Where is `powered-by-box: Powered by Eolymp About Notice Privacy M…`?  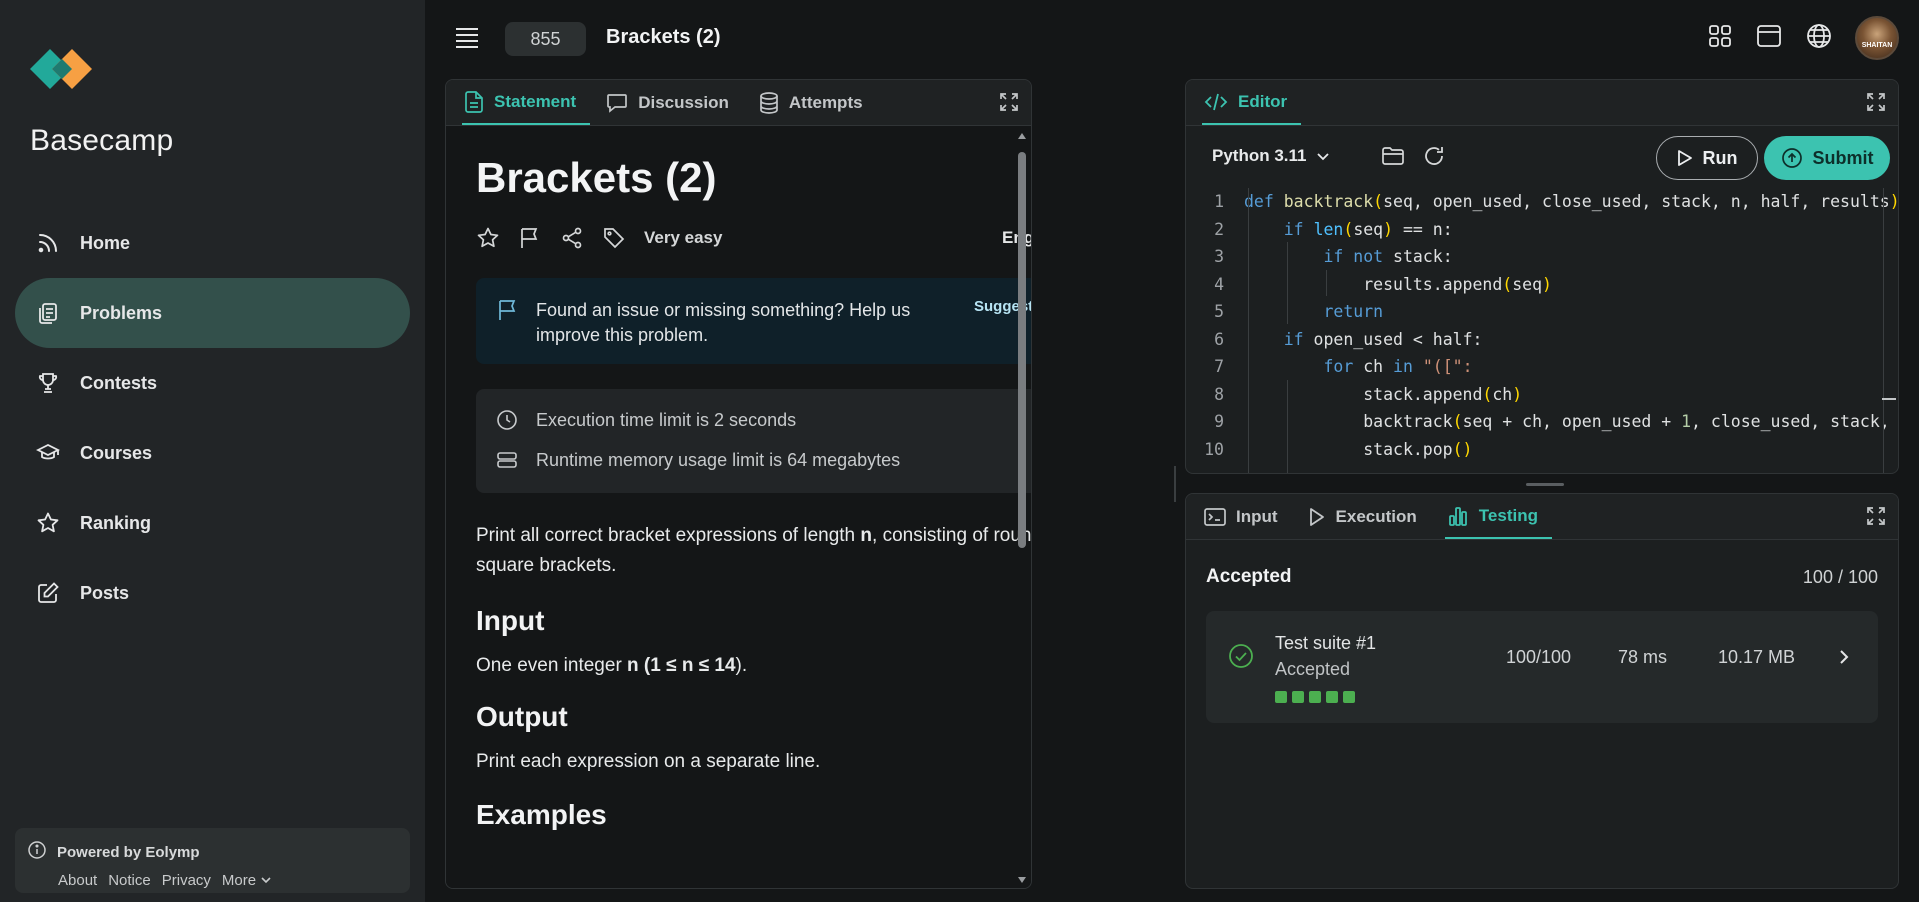
powered-by-box: Powered by Eolymp About Notice Privacy M… is located at coordinates (212, 860).